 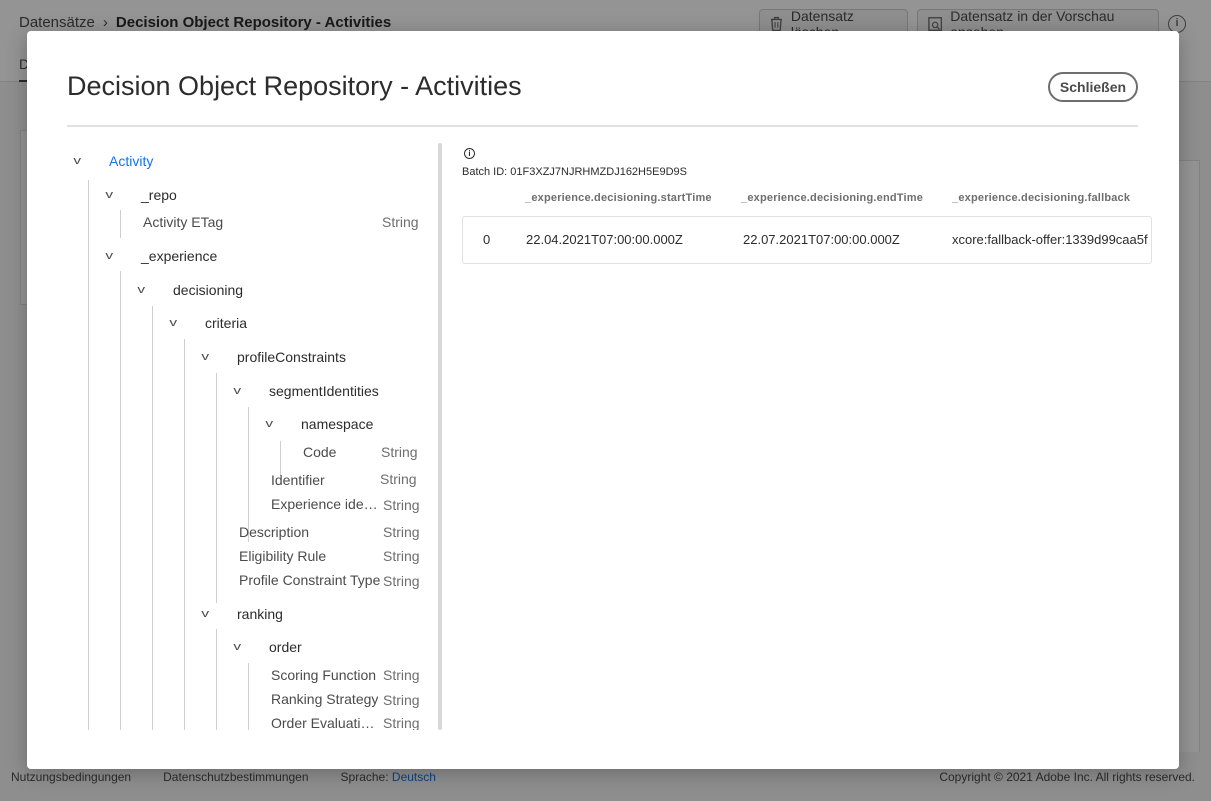 I want to click on tree-node-ranking: v ranking, so click(x=242, y=614).